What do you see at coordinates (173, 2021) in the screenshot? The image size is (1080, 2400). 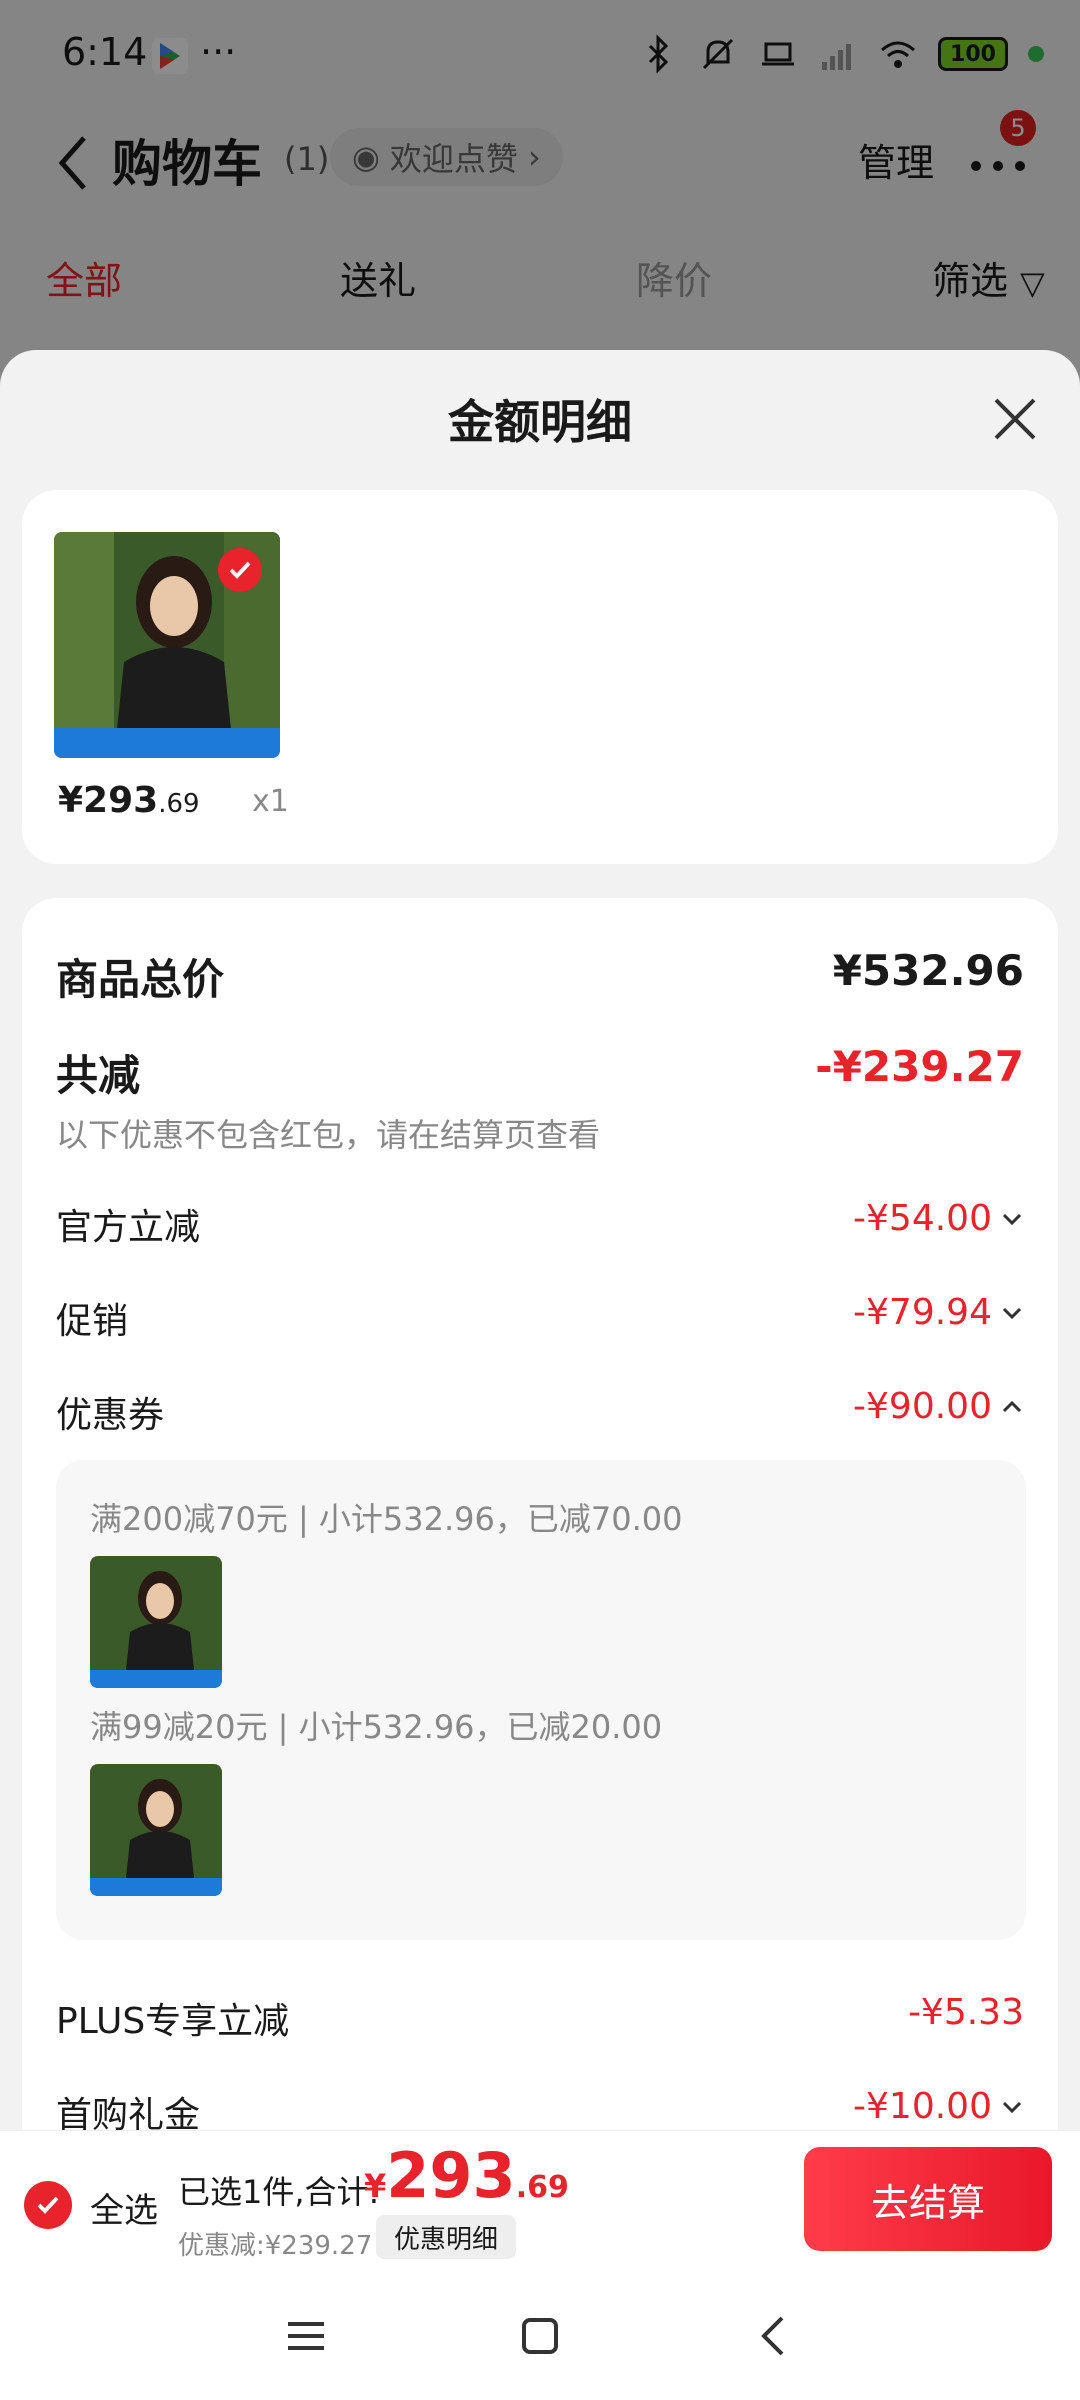 I see `plus-discount-label: PLUS专享立减` at bounding box center [173, 2021].